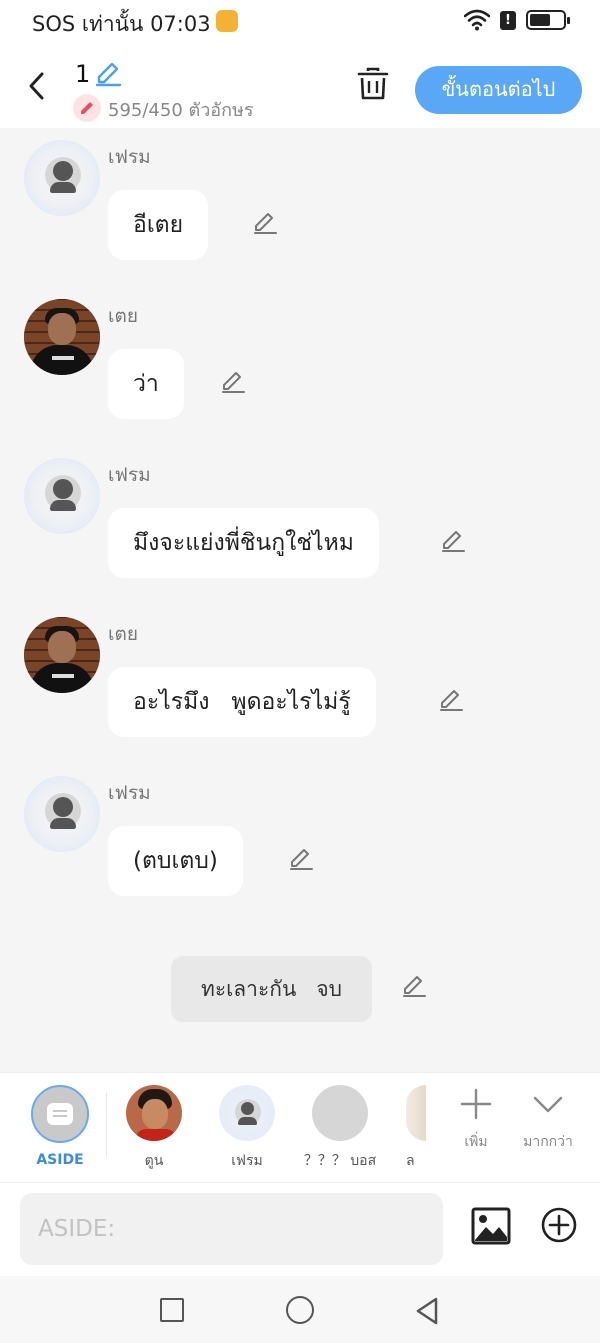 This screenshot has width=600, height=1343. I want to click on recents-icon, so click(172, 1310).